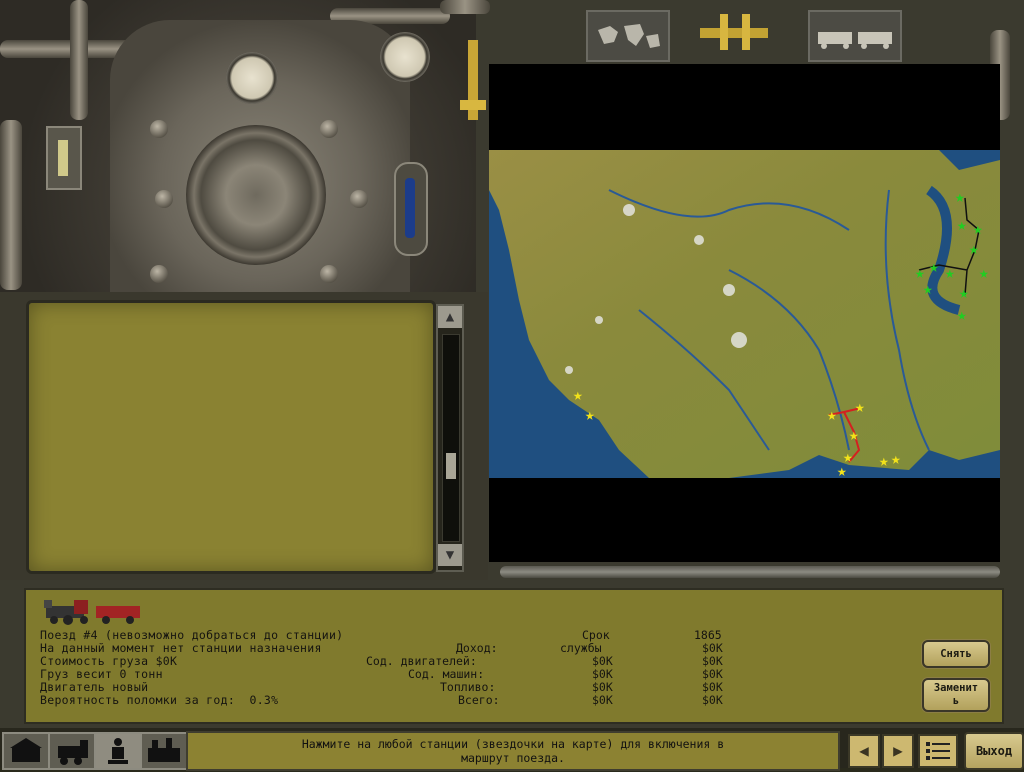 This screenshot has height=772, width=1024. I want to click on world-map-icon, so click(629, 36).